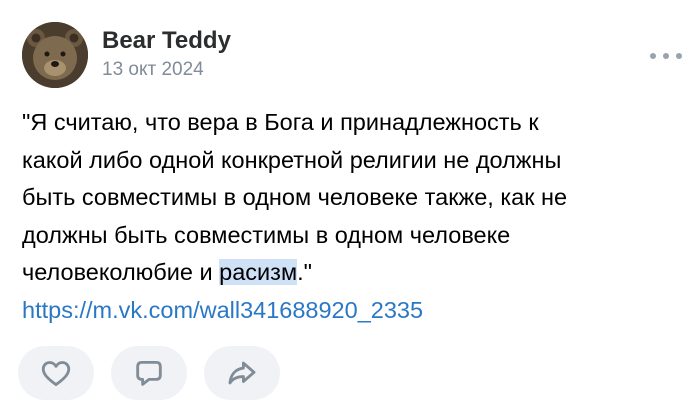  Describe the element at coordinates (352, 311) in the screenshot. I see `post-link: https://m.vk.com/wall341688920_2335` at that location.